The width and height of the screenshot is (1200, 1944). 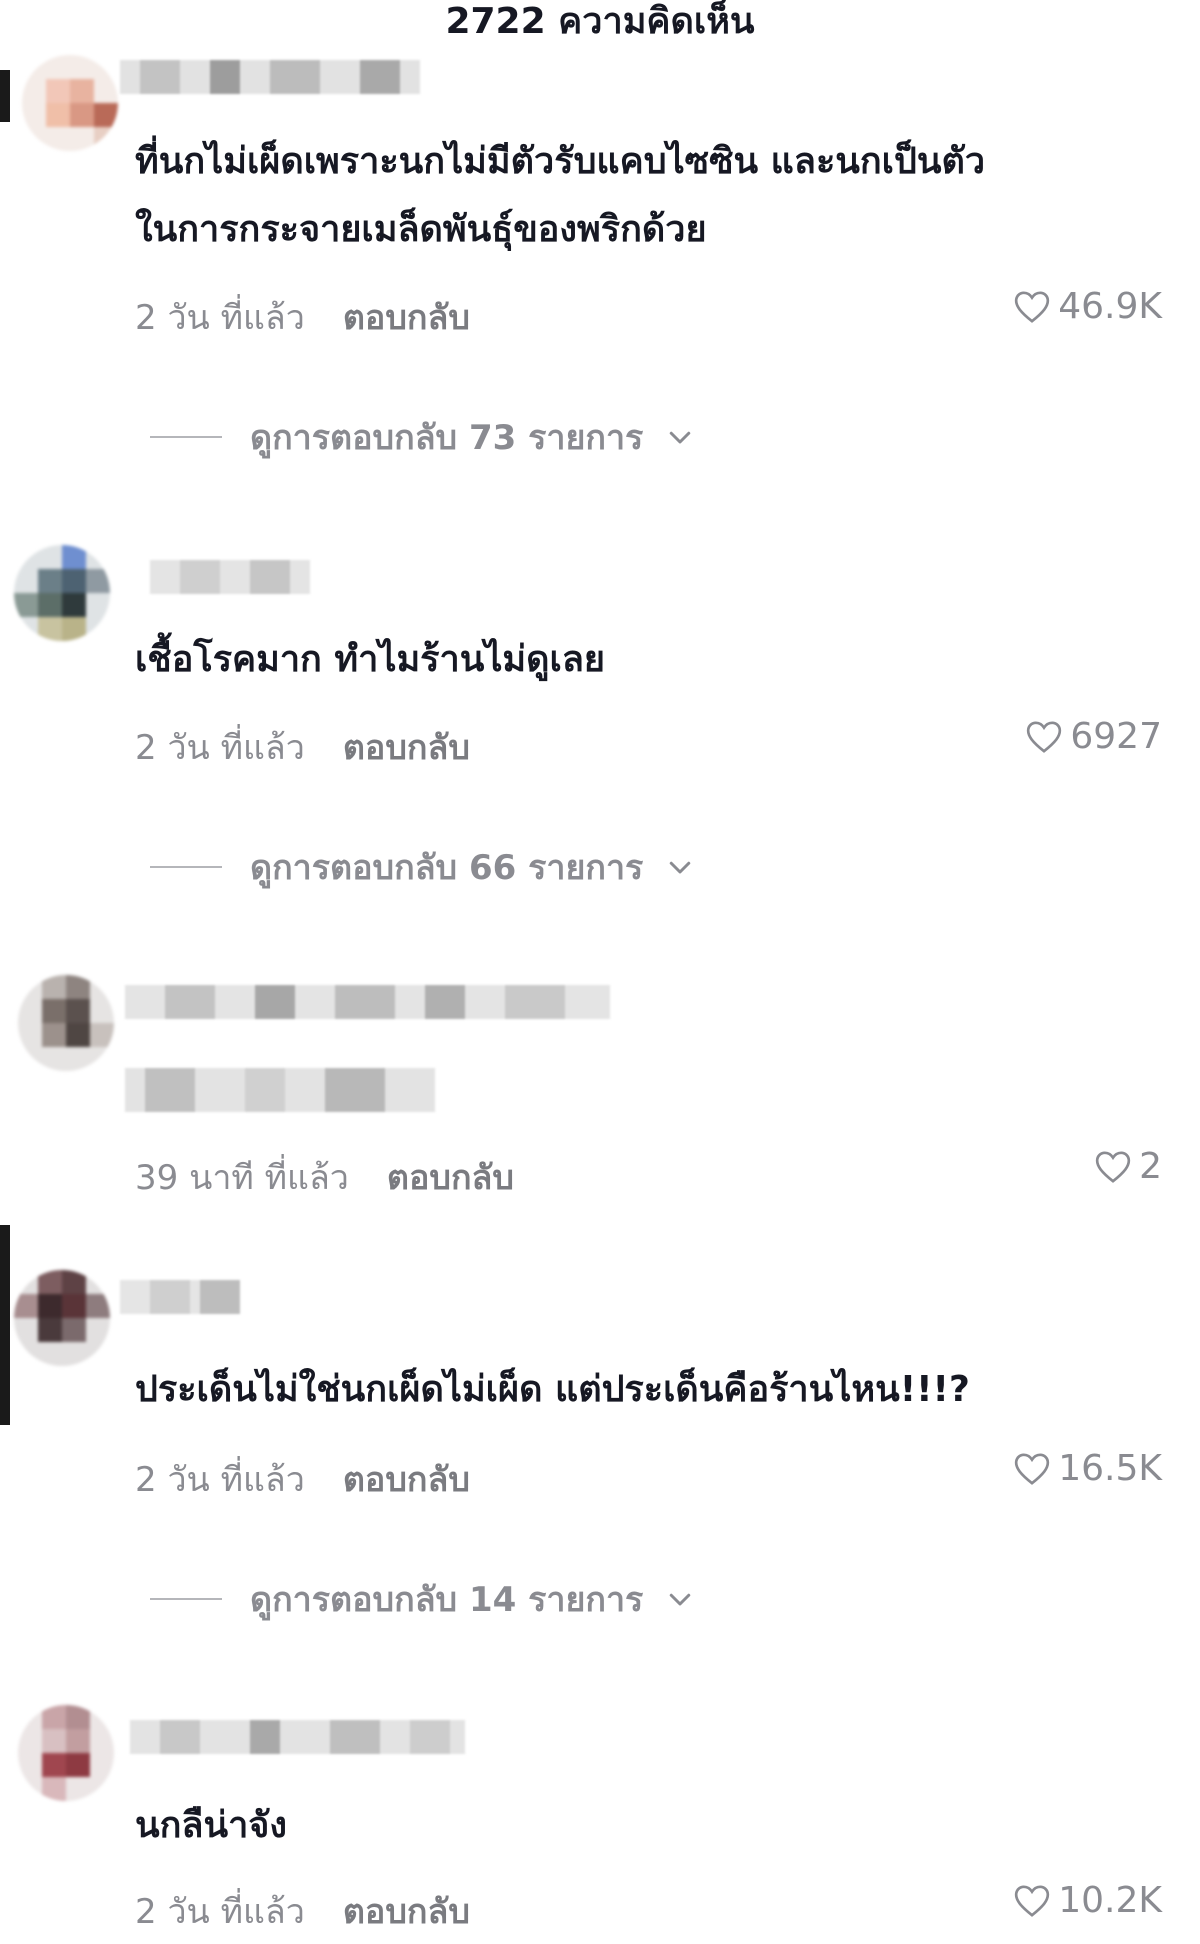 I want to click on like-count: 46.9K, so click(x=1110, y=306).